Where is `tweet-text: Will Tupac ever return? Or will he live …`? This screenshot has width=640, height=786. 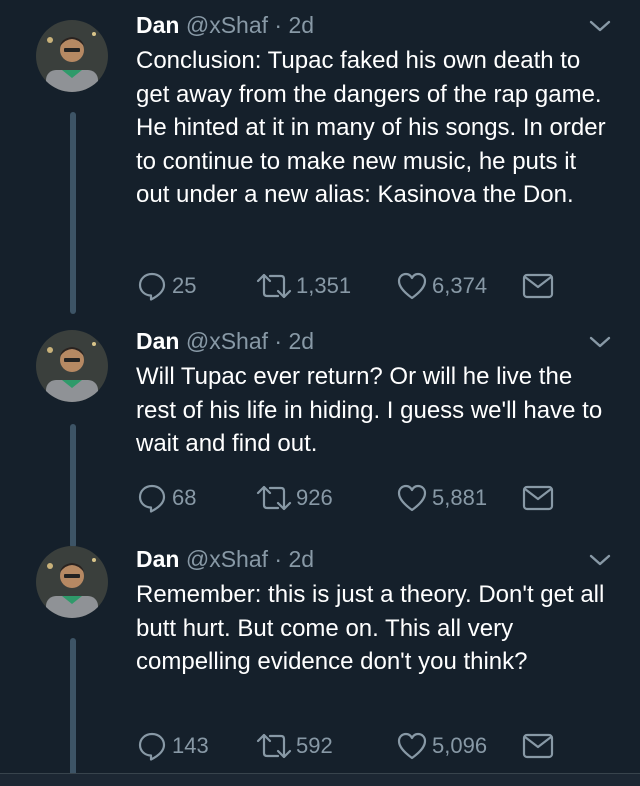
tweet-text: Will Tupac ever return? Or will he live … is located at coordinates (369, 410).